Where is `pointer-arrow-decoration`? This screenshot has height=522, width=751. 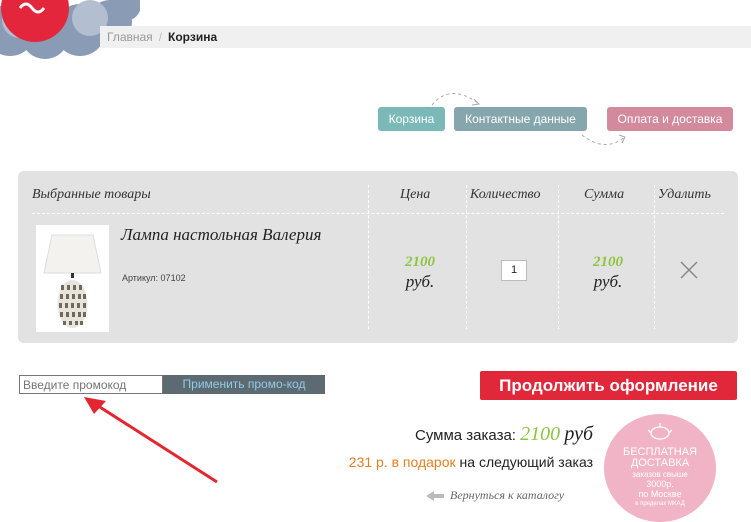
pointer-arrow-decoration is located at coordinates (151, 440).